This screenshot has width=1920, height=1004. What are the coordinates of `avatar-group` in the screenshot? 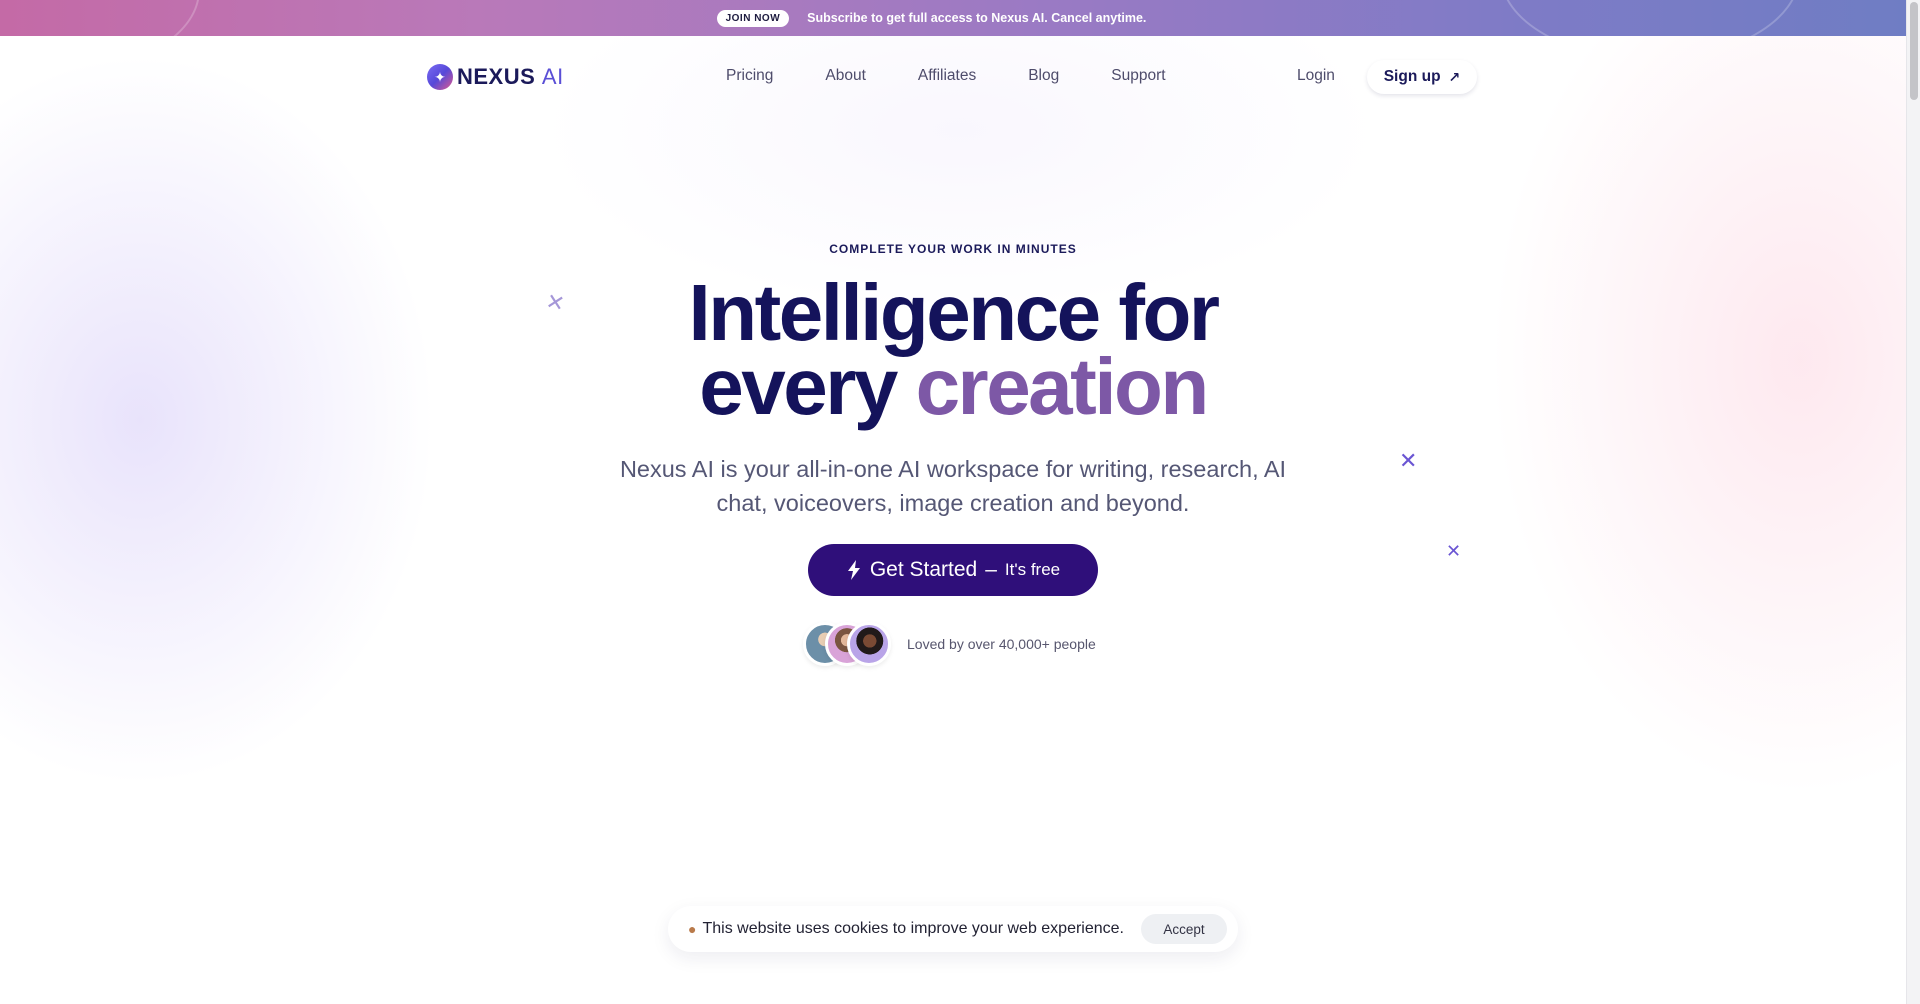 It's located at (848, 644).